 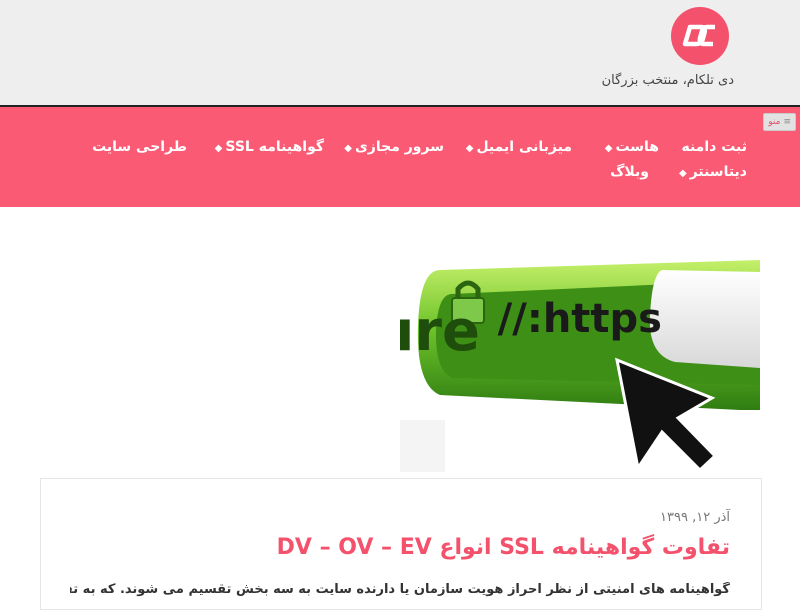 I want to click on post-date: آذر ۱۲, ۱۳۹۹, so click(x=695, y=517).